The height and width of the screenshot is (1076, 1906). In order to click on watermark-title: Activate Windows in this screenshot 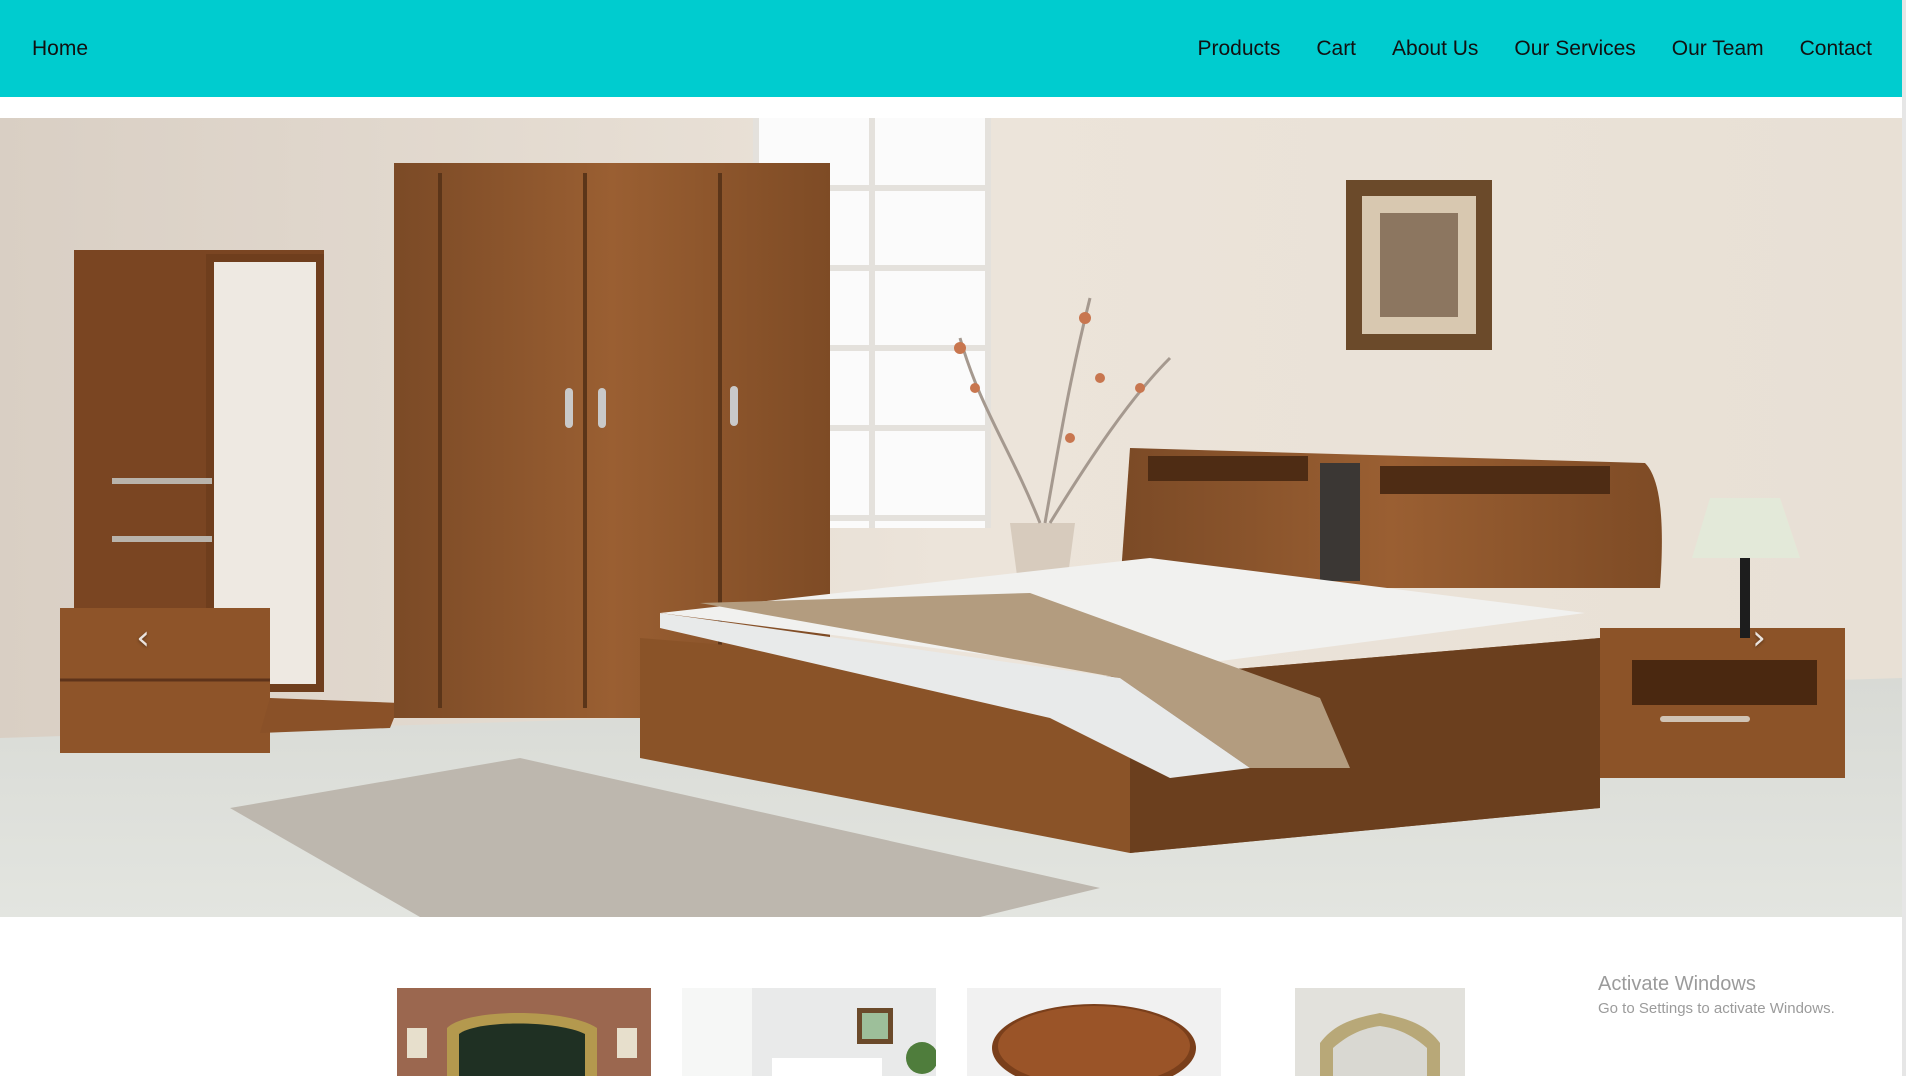, I will do `click(1677, 984)`.